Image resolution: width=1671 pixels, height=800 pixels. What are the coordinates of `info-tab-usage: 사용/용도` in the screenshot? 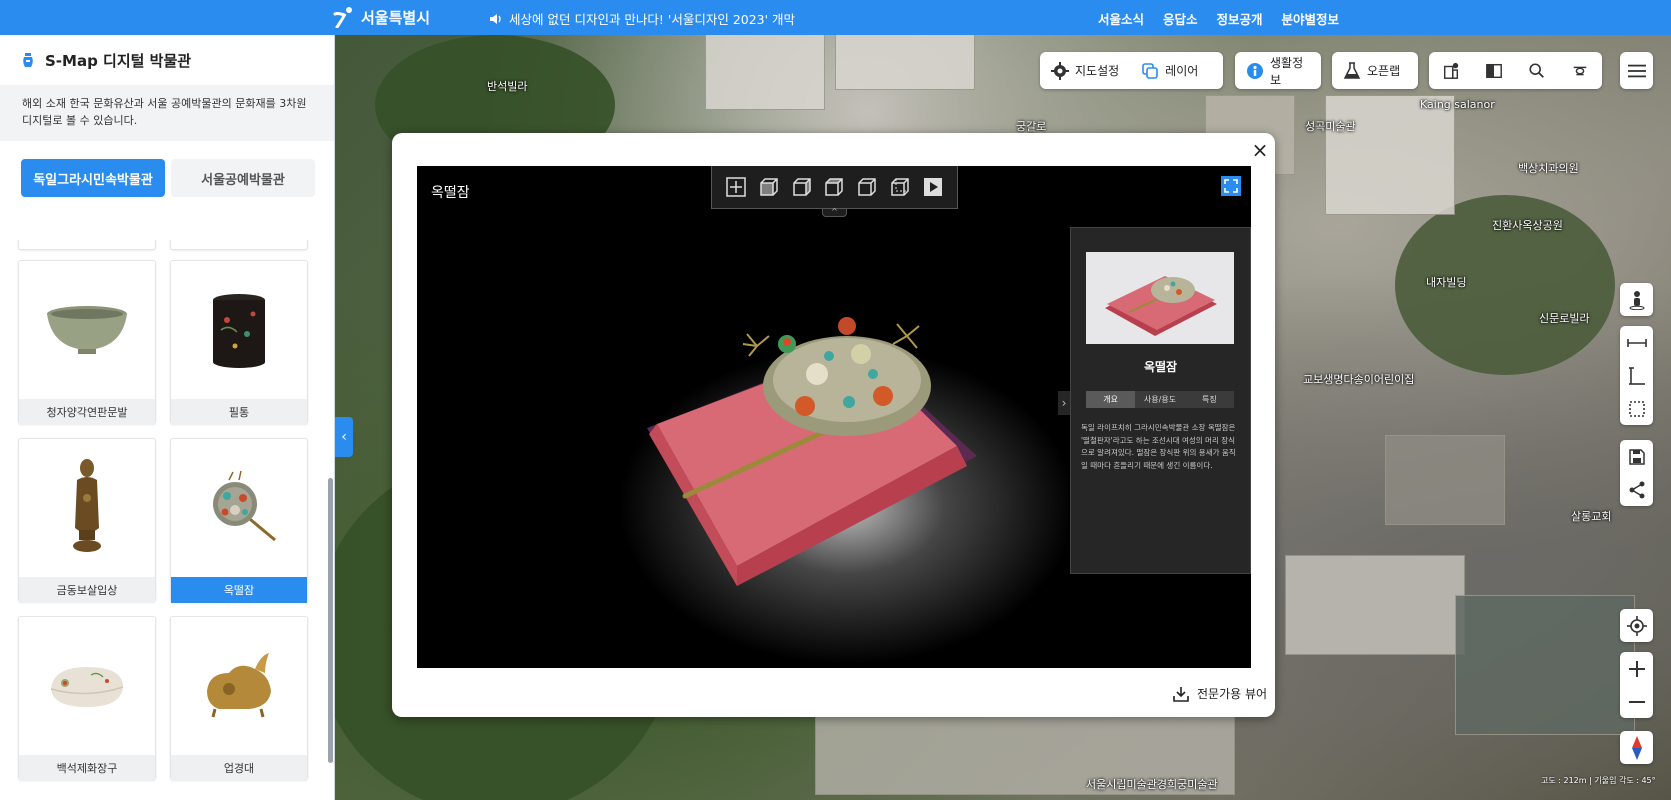 It's located at (1160, 399).